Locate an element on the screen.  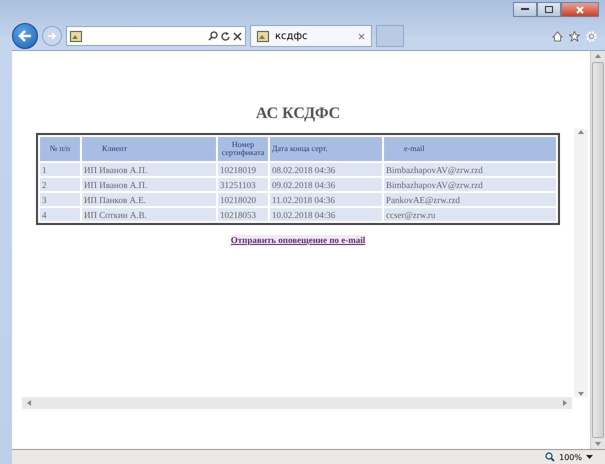
table-cell: ИП Соткин А.В. is located at coordinates (149, 214).